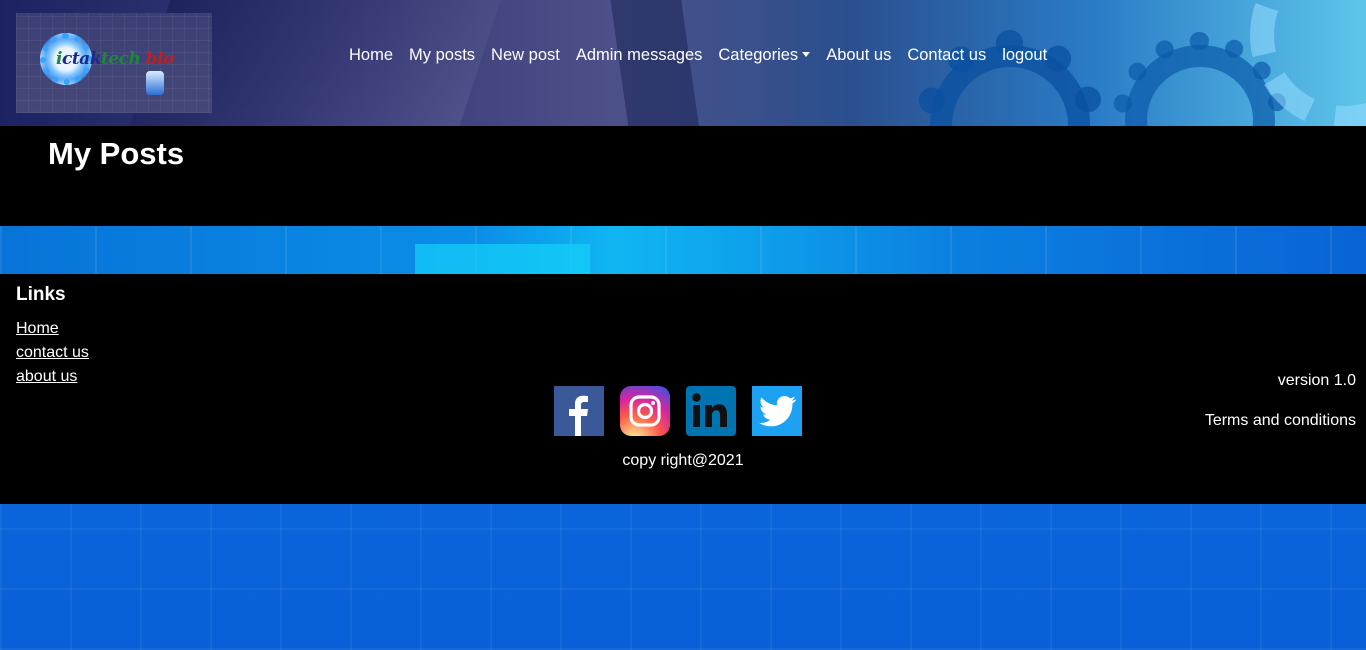 The image size is (1366, 650). Describe the element at coordinates (946, 55) in the screenshot. I see `nav-contact-us: Contact us` at that location.